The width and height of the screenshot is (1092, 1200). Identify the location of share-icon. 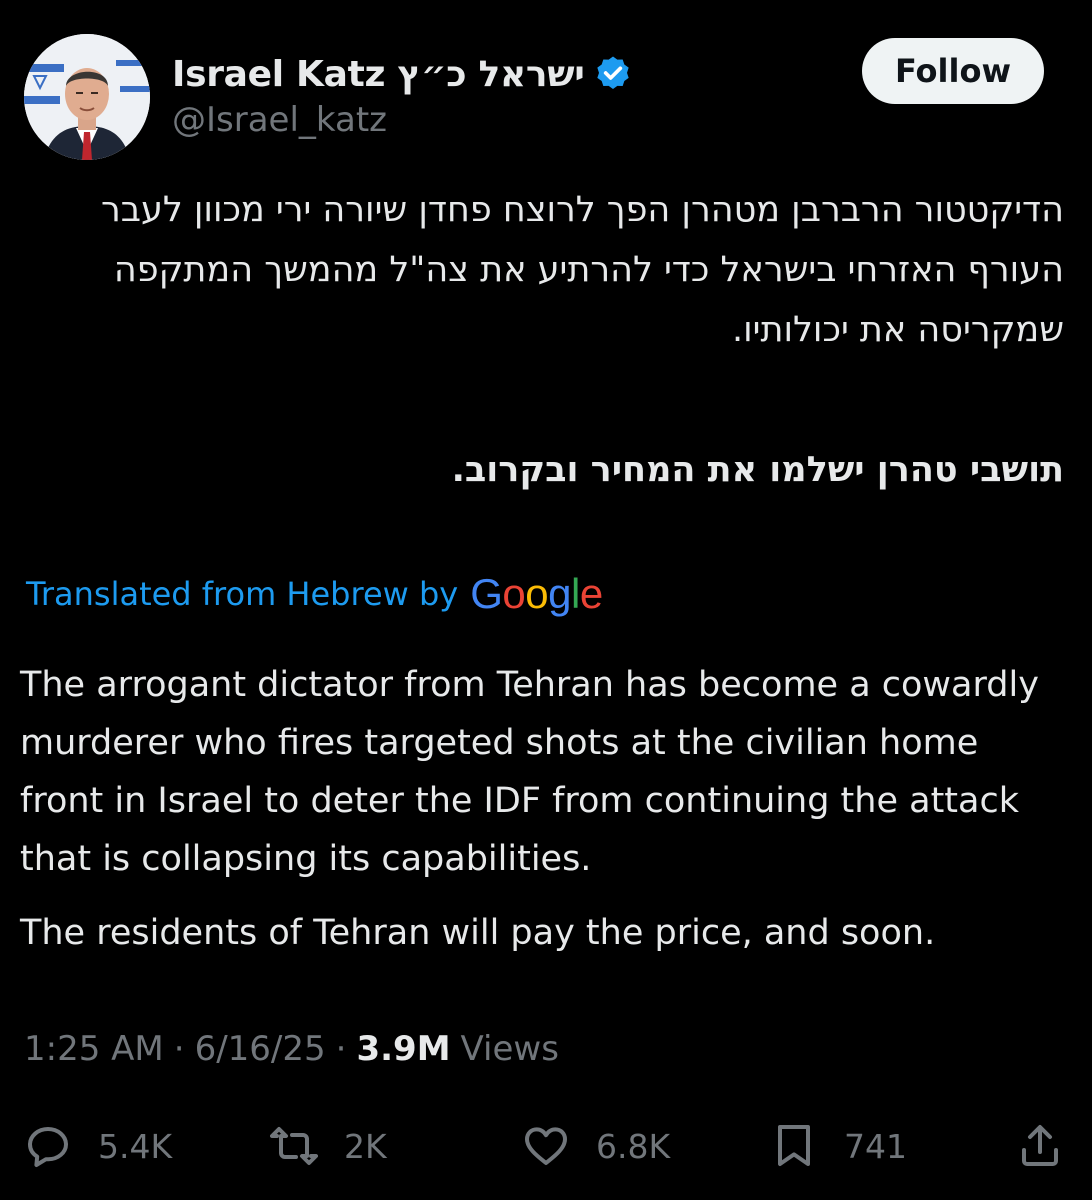
(1040, 1145).